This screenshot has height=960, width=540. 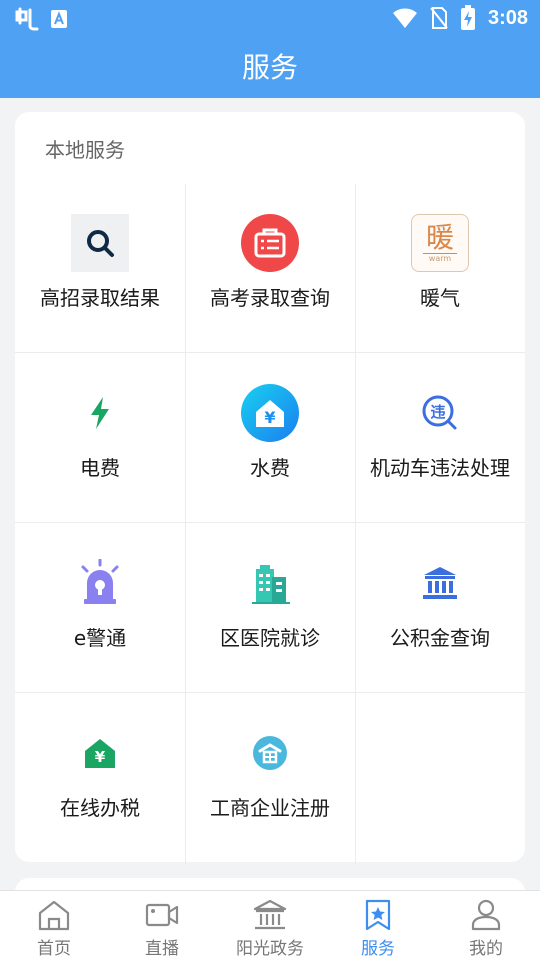 I want to click on briefcase-icon, so click(x=270, y=243).